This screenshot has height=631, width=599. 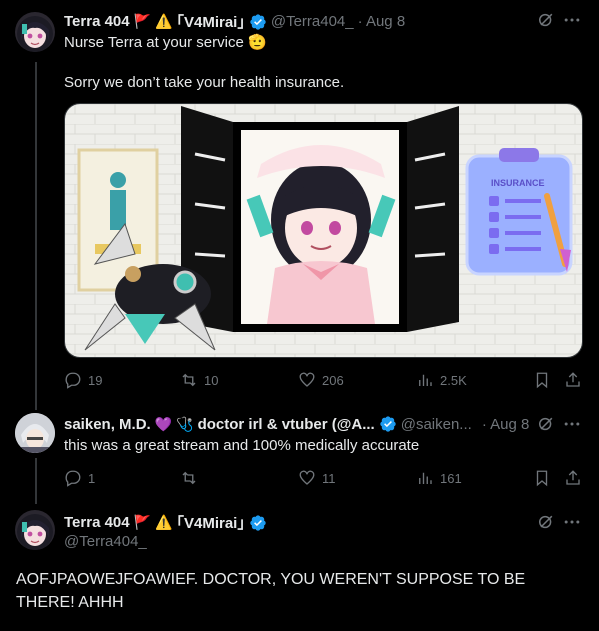 What do you see at coordinates (211, 380) in the screenshot?
I see `repost-count: 10` at bounding box center [211, 380].